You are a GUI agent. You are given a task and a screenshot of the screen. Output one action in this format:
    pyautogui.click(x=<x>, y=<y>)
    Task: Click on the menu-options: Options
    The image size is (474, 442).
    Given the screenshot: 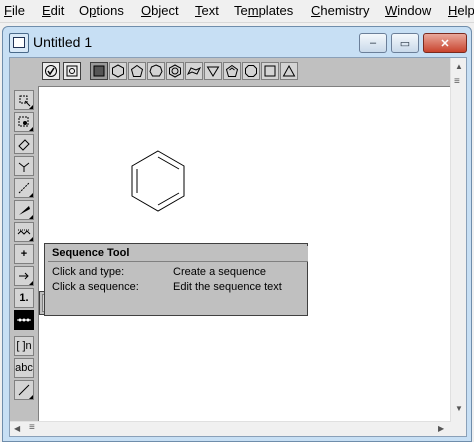 What is the action you would take?
    pyautogui.click(x=101, y=10)
    